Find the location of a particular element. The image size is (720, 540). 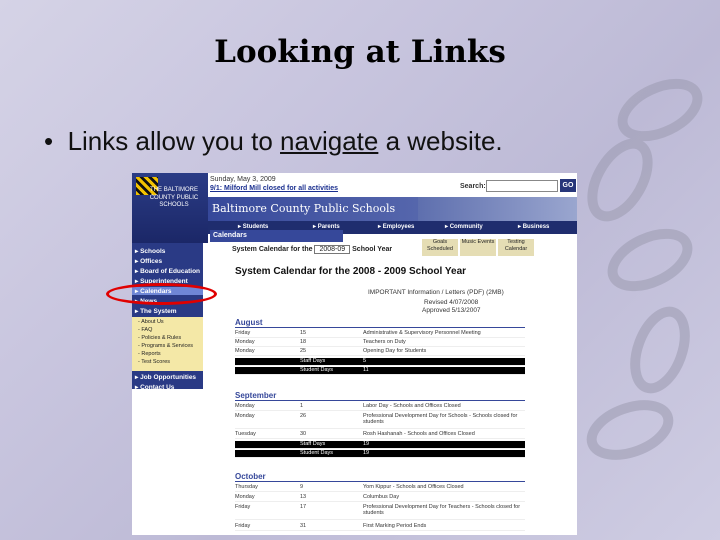

submenu-policies: - Policies & Rules is located at coordinates (159, 338).